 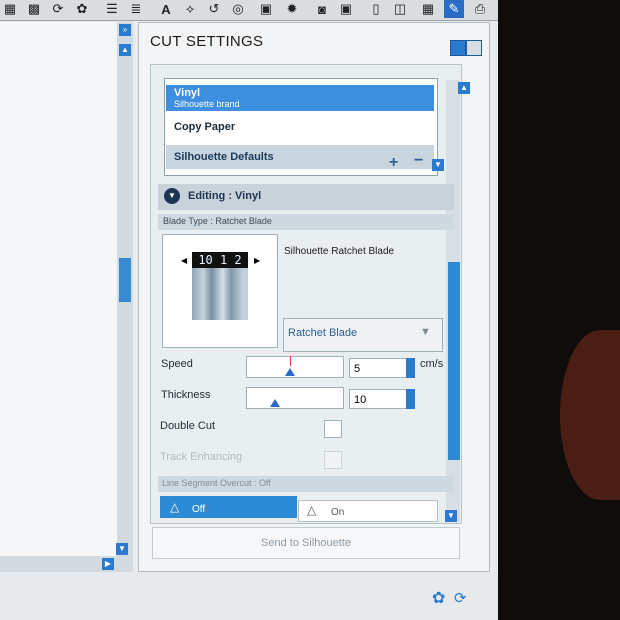 What do you see at coordinates (249, 10) in the screenshot?
I see `toolbar: ▦ ▩ ⟳ ✿ ☰ ≣ A ⟡ ↺ ◎ ▣ ✹ ◙ ▣ ▯ ◫ ▦ ✎ ⎙` at bounding box center [249, 10].